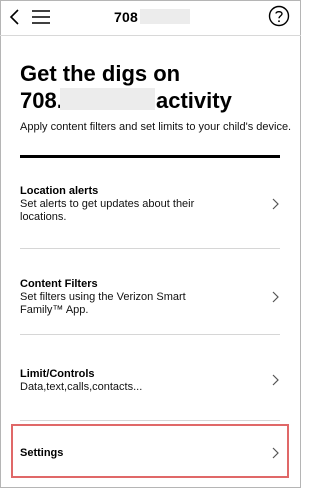 The height and width of the screenshot is (488, 320). Describe the element at coordinates (41, 17) in the screenshot. I see `hamburger-menu-icon` at that location.